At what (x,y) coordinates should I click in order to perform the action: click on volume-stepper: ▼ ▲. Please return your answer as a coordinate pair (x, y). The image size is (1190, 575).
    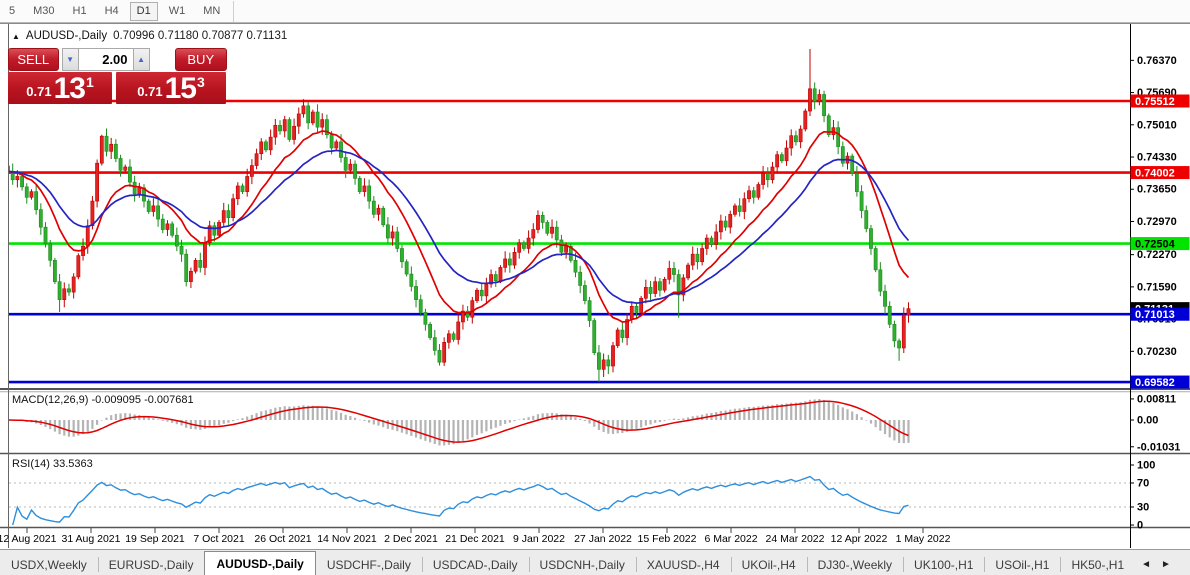
    Looking at the image, I should click on (105, 59).